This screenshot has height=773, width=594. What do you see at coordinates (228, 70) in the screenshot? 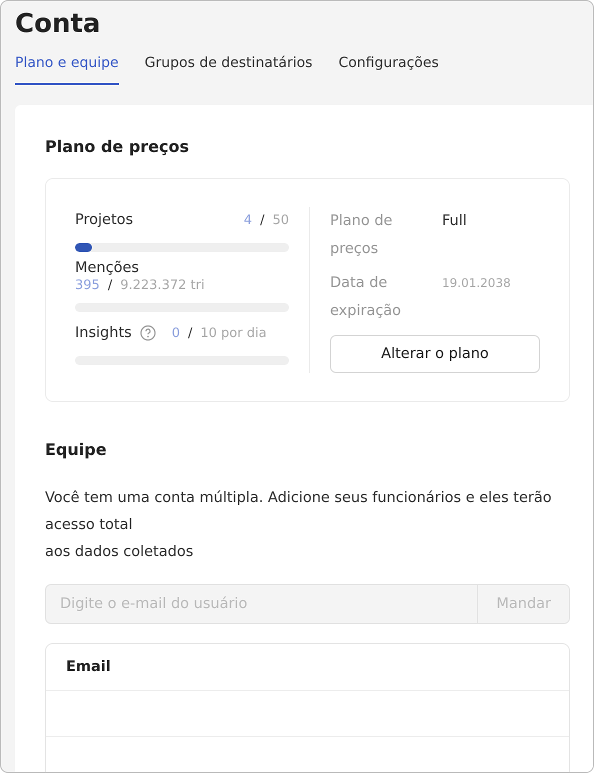
I see `tab: Grupos de destinatários` at bounding box center [228, 70].